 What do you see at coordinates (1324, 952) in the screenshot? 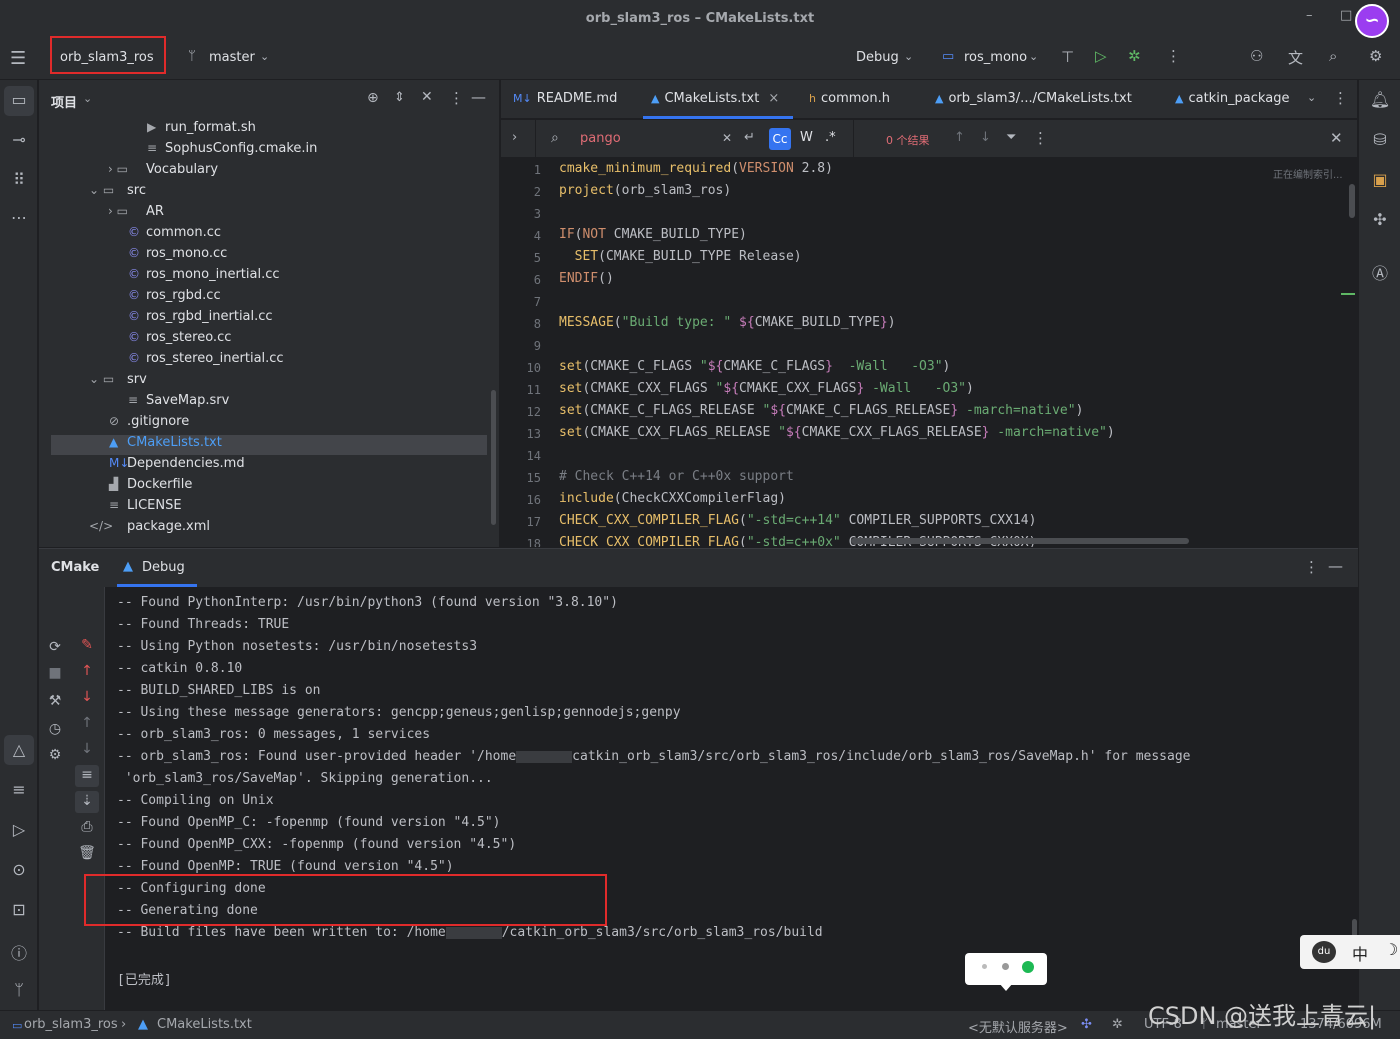
I see `baidu-ime-icon: du` at bounding box center [1324, 952].